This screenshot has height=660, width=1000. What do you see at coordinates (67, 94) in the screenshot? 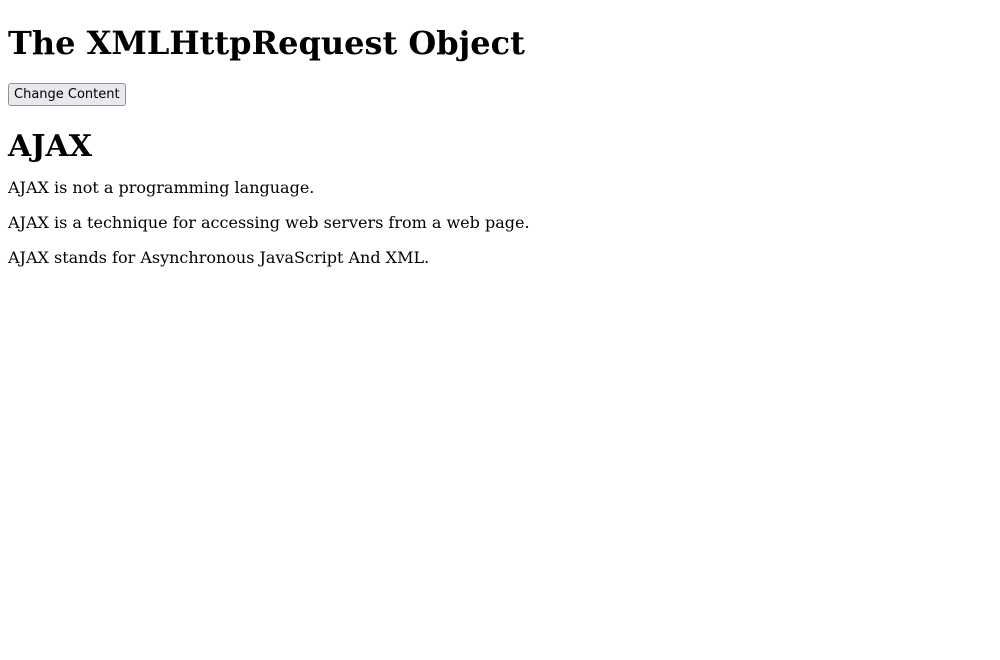
I see `change-content-button: Change Content` at bounding box center [67, 94].